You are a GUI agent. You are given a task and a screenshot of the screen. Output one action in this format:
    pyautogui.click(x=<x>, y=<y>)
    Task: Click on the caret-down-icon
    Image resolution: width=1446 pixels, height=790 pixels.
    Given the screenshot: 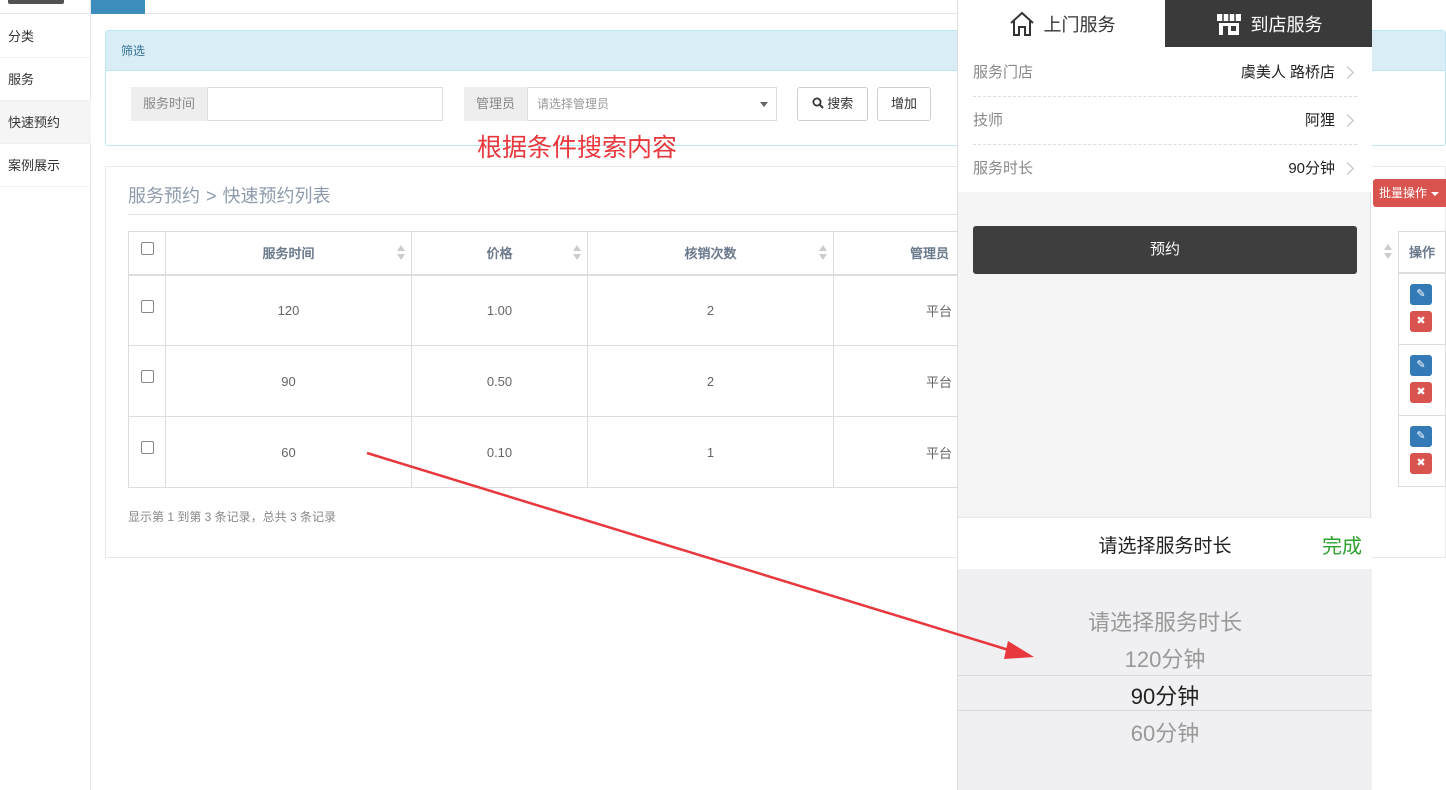 What is the action you would take?
    pyautogui.click(x=1435, y=193)
    